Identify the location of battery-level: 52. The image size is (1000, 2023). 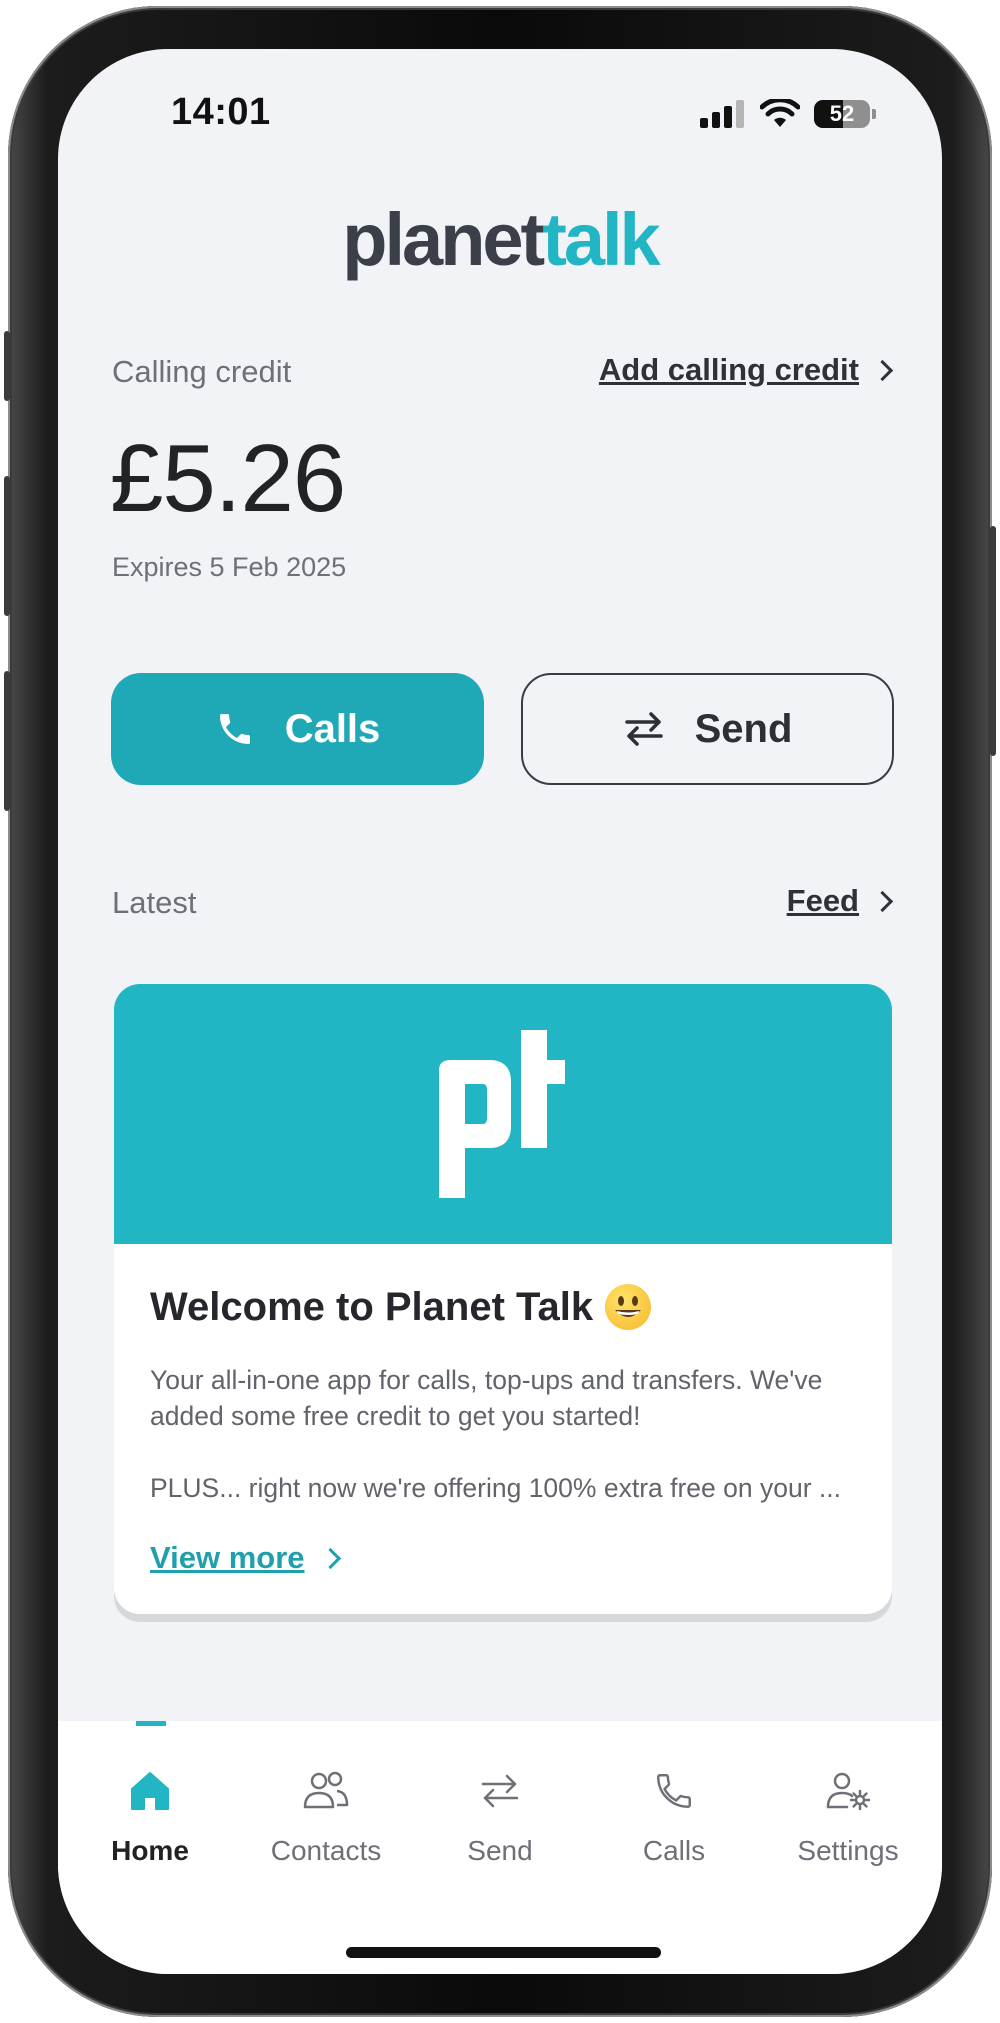
(842, 113).